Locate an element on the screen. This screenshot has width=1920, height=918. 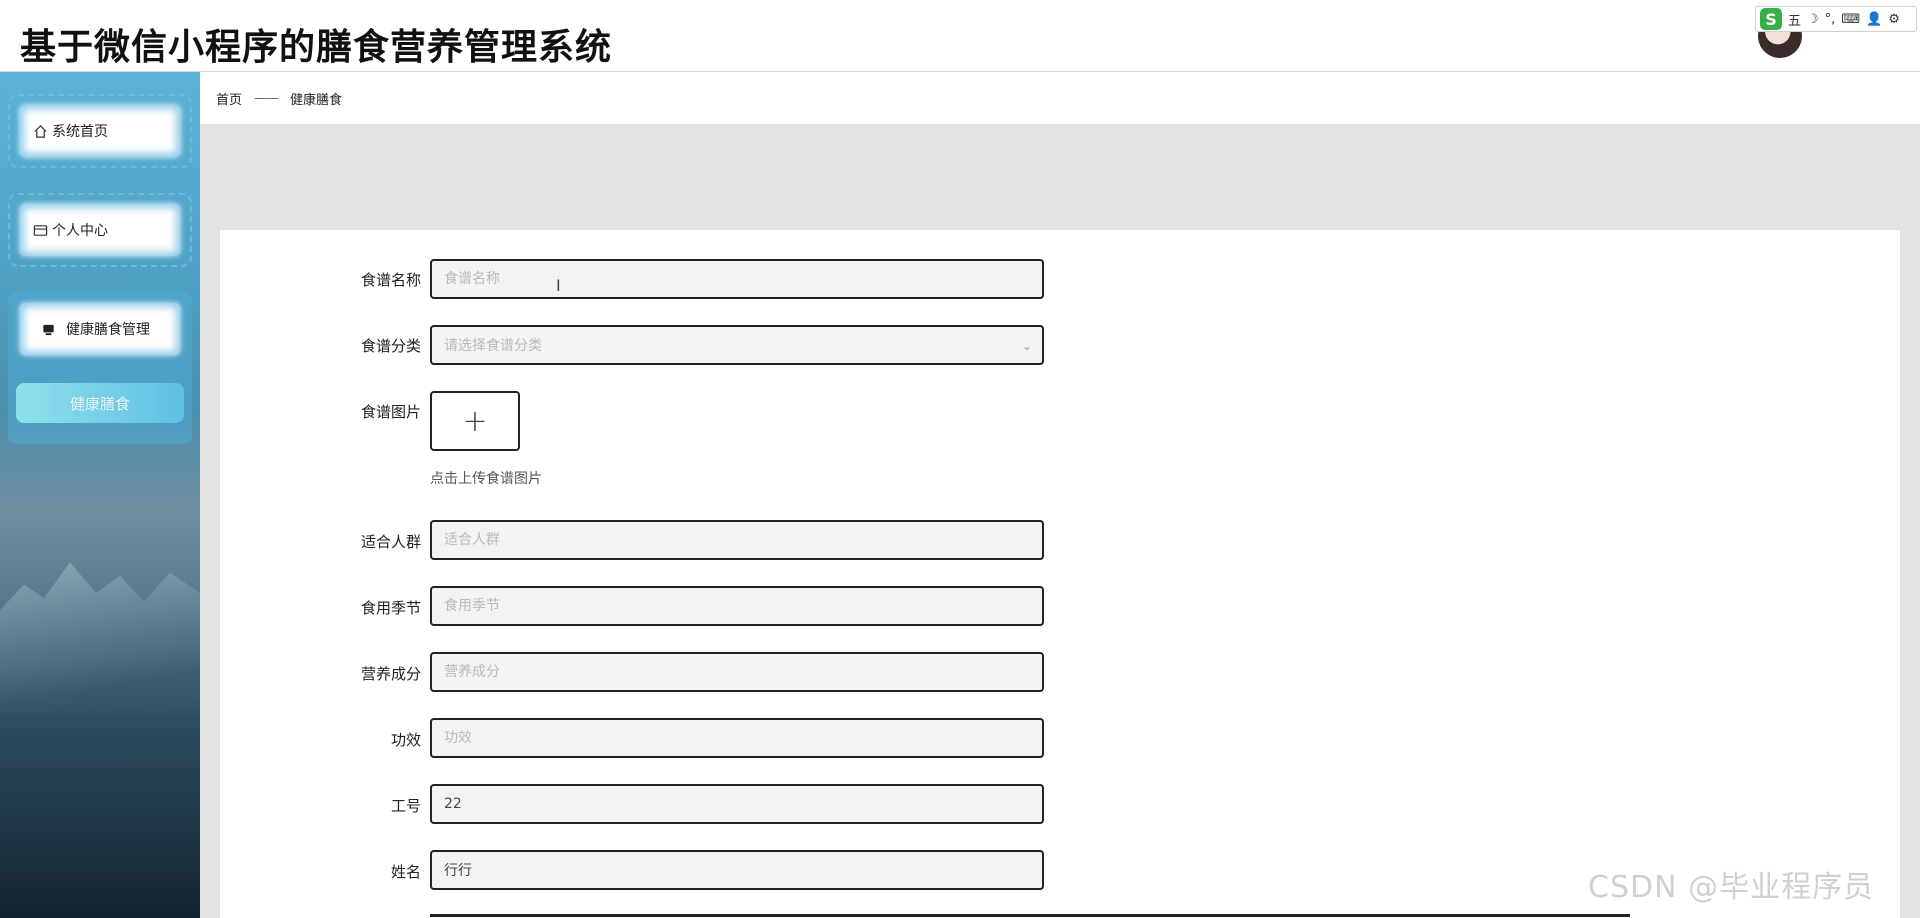
season-input is located at coordinates (737, 606).